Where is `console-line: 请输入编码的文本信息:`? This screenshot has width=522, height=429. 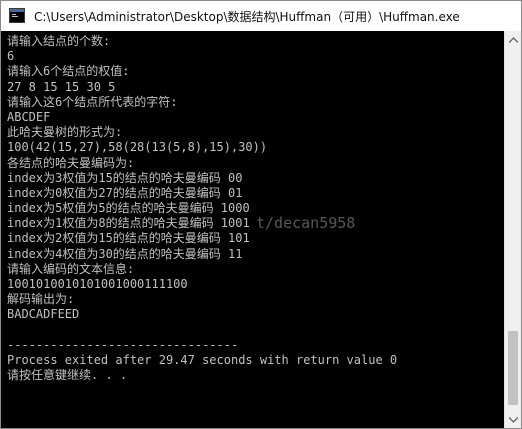 console-line: 请输入编码的文本信息: is located at coordinates (71, 268).